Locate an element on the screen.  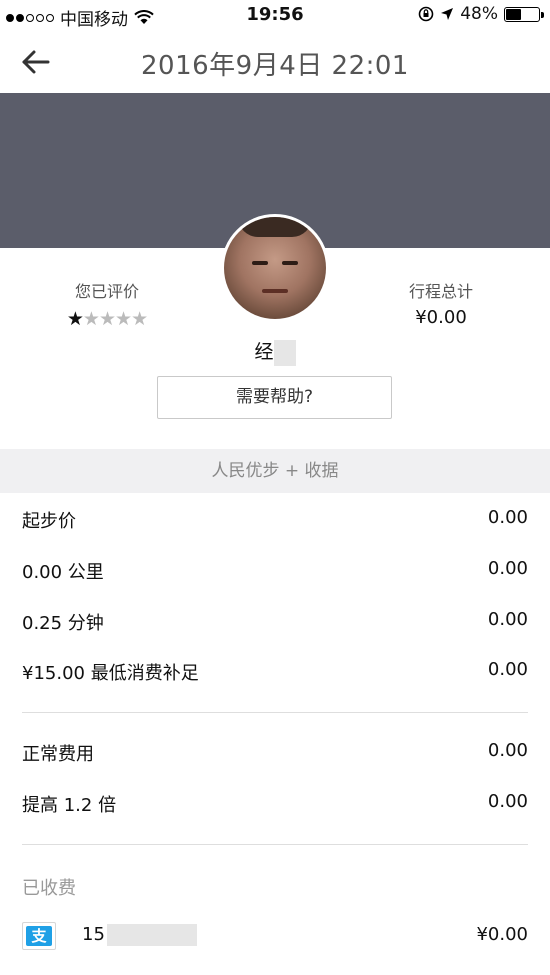
driver-photo is located at coordinates (275, 268).